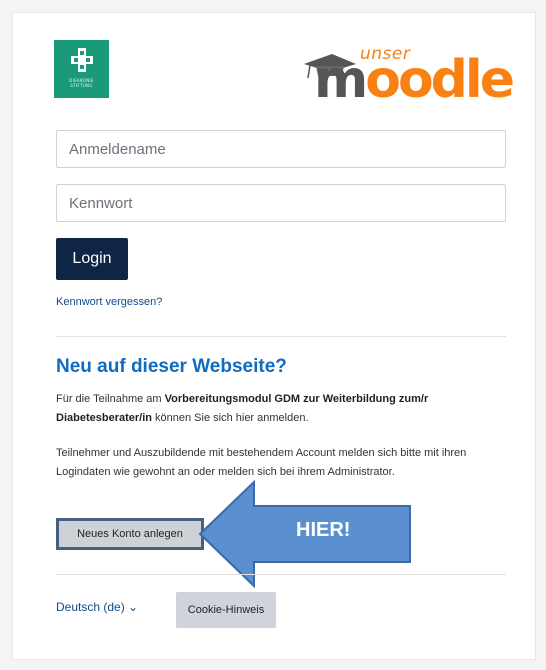 Image resolution: width=546 pixels, height=670 pixels. I want to click on moodle-logo-word: moodle, so click(414, 80).